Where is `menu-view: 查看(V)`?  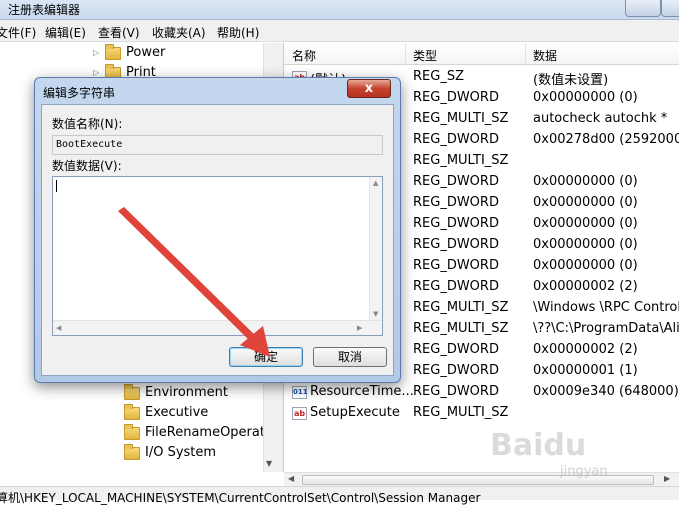
menu-view: 查看(V) is located at coordinates (119, 32).